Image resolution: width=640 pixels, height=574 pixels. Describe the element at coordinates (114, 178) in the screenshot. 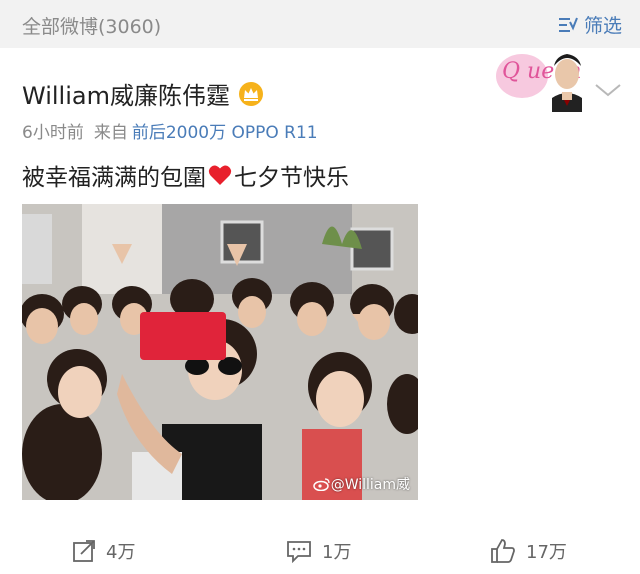

I see `post-text-before: 被幸福满满的包圍` at that location.